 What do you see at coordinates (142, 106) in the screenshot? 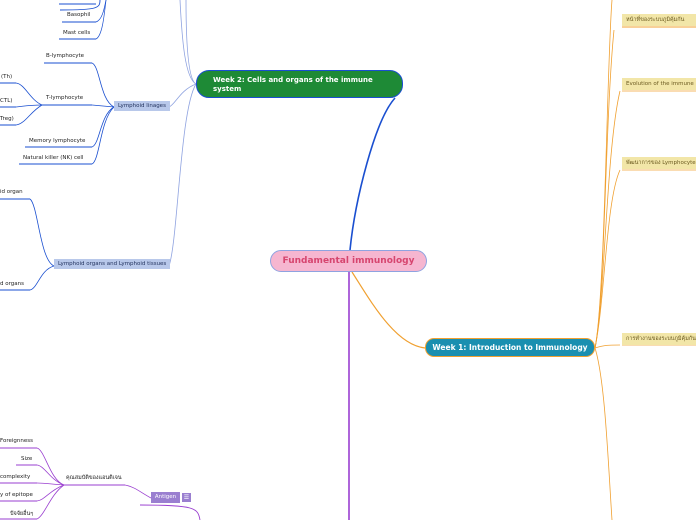
I see `lymphoid-linages-node: Lymphoid linages` at bounding box center [142, 106].